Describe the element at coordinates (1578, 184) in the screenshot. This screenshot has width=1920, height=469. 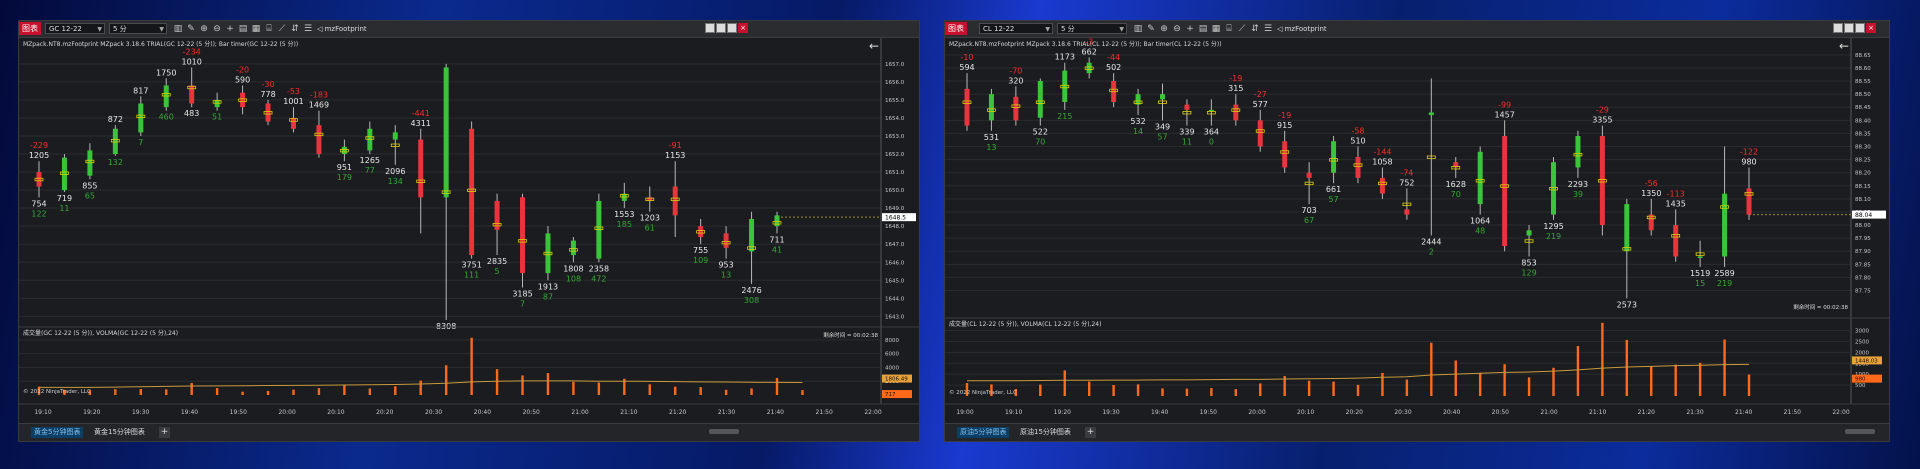
I see `volume-label: 2293` at that location.